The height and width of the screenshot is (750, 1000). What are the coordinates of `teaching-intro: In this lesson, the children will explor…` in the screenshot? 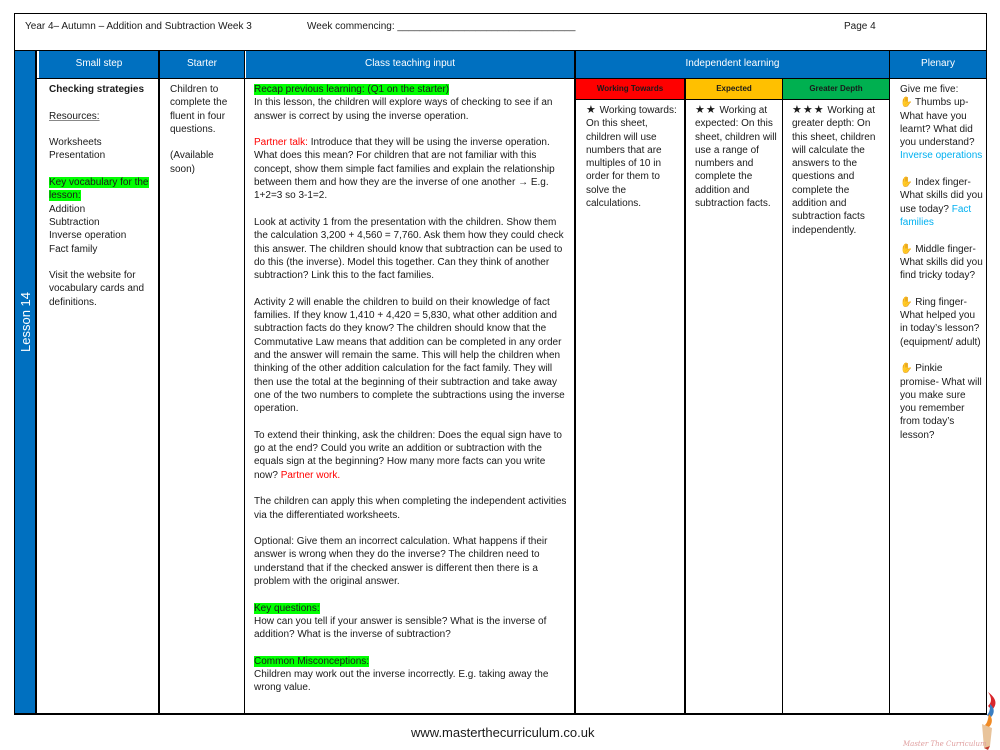 It's located at (403, 109).